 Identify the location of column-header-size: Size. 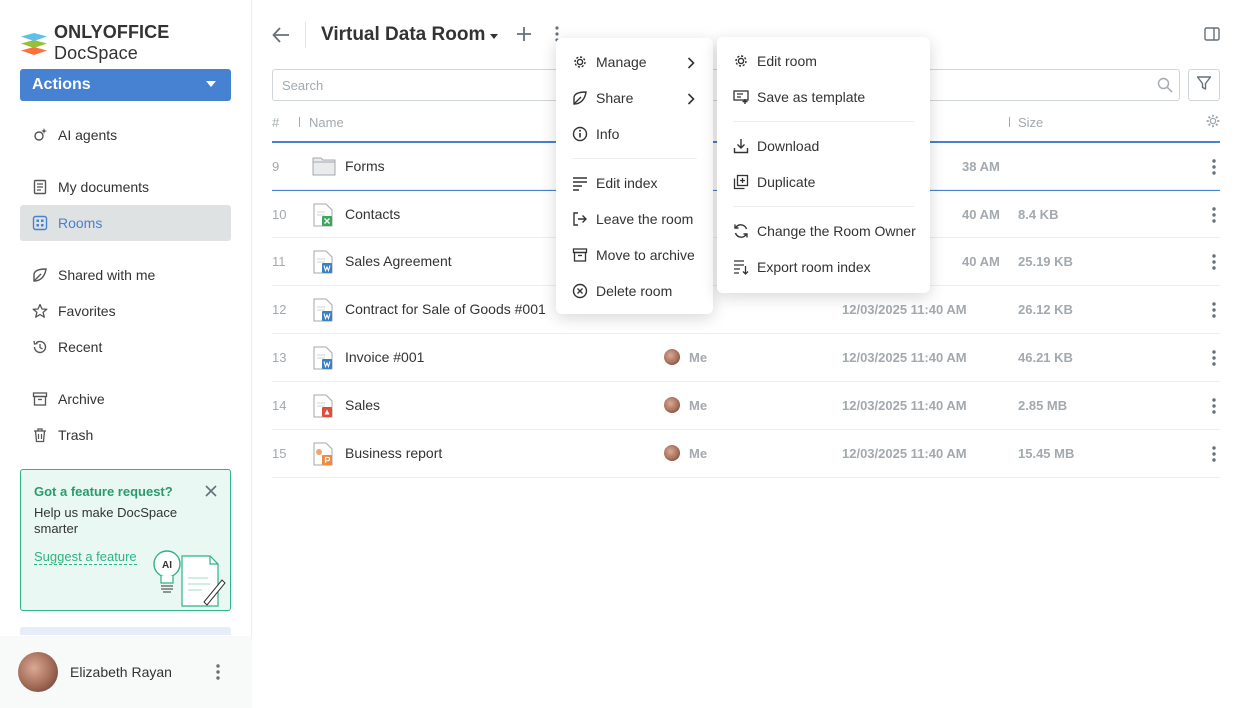
(1030, 122).